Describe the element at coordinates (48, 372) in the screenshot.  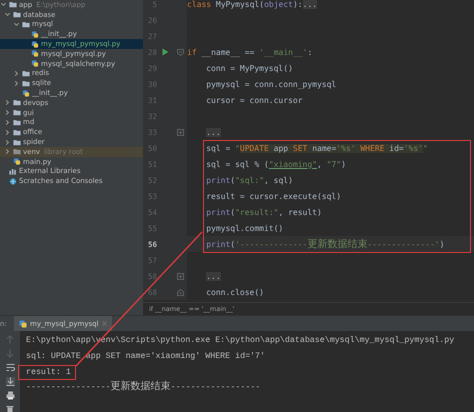
I see `console-line: result: 1` at that location.